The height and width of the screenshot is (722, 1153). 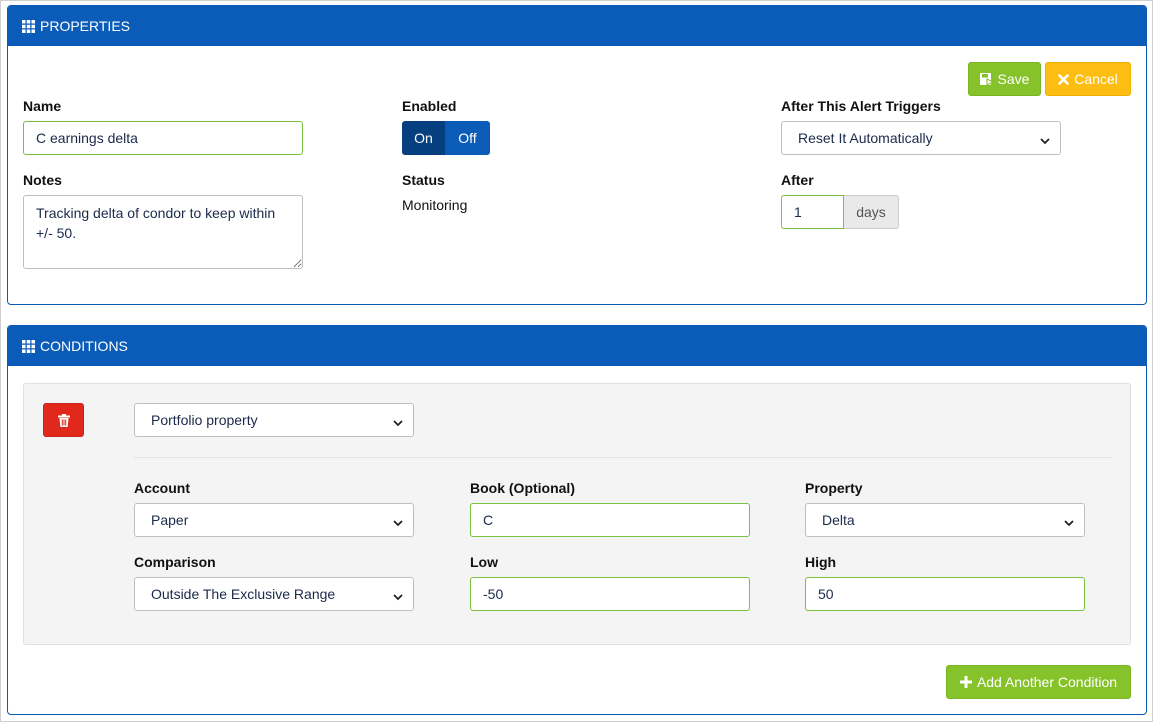 What do you see at coordinates (610, 594) in the screenshot?
I see `low-input` at bounding box center [610, 594].